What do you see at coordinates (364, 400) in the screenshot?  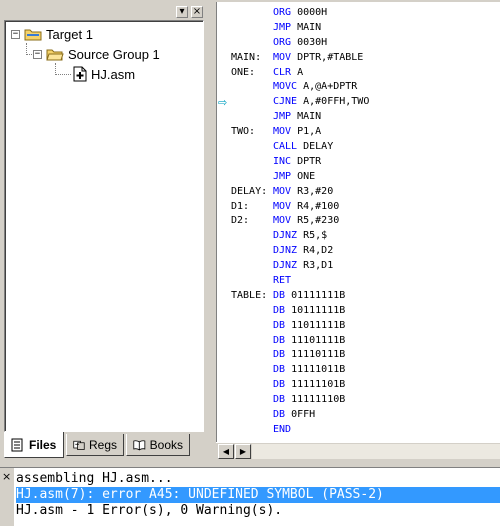 I see `code-line: DB 11111110B` at bounding box center [364, 400].